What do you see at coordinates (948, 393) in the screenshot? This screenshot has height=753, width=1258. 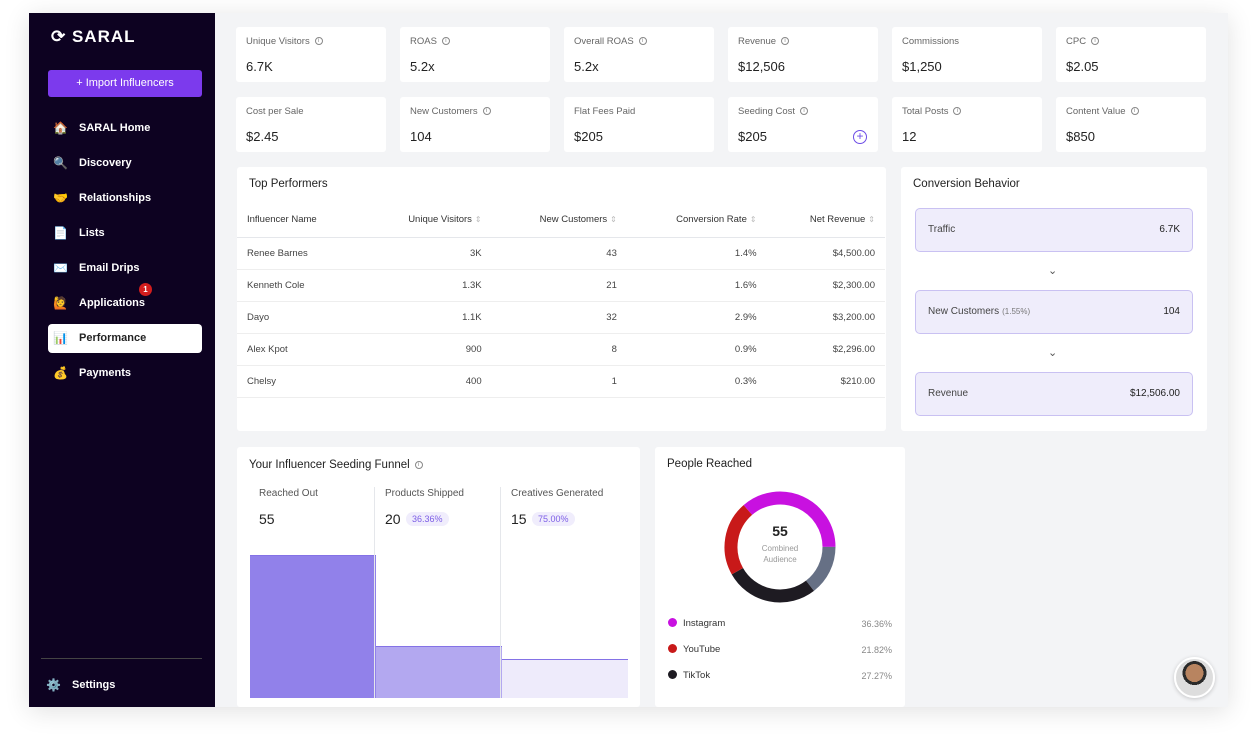 I see `step-label: Revenue` at bounding box center [948, 393].